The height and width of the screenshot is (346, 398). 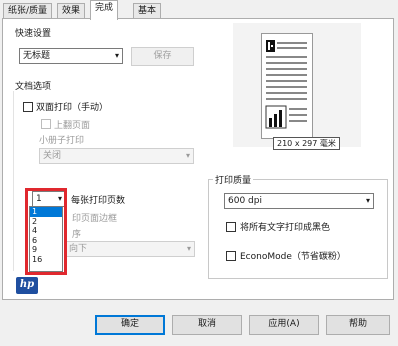 I want to click on flip-up-checkbox, so click(x=46, y=124).